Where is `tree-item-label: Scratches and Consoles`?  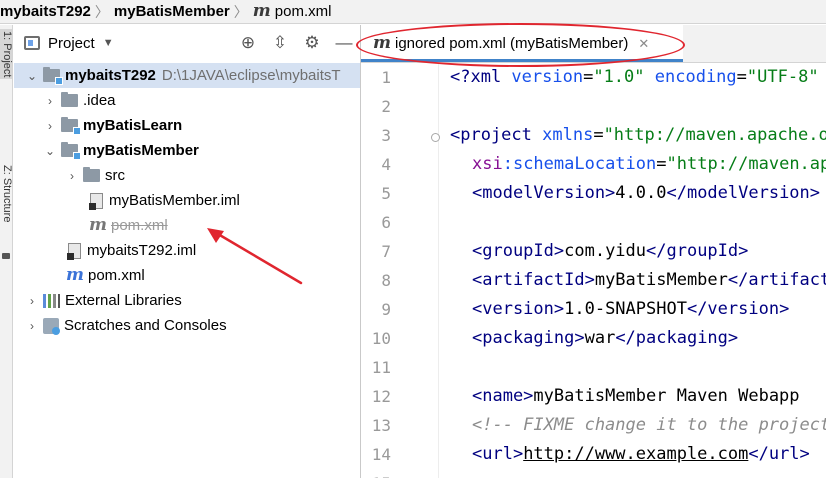 tree-item-label: Scratches and Consoles is located at coordinates (145, 325).